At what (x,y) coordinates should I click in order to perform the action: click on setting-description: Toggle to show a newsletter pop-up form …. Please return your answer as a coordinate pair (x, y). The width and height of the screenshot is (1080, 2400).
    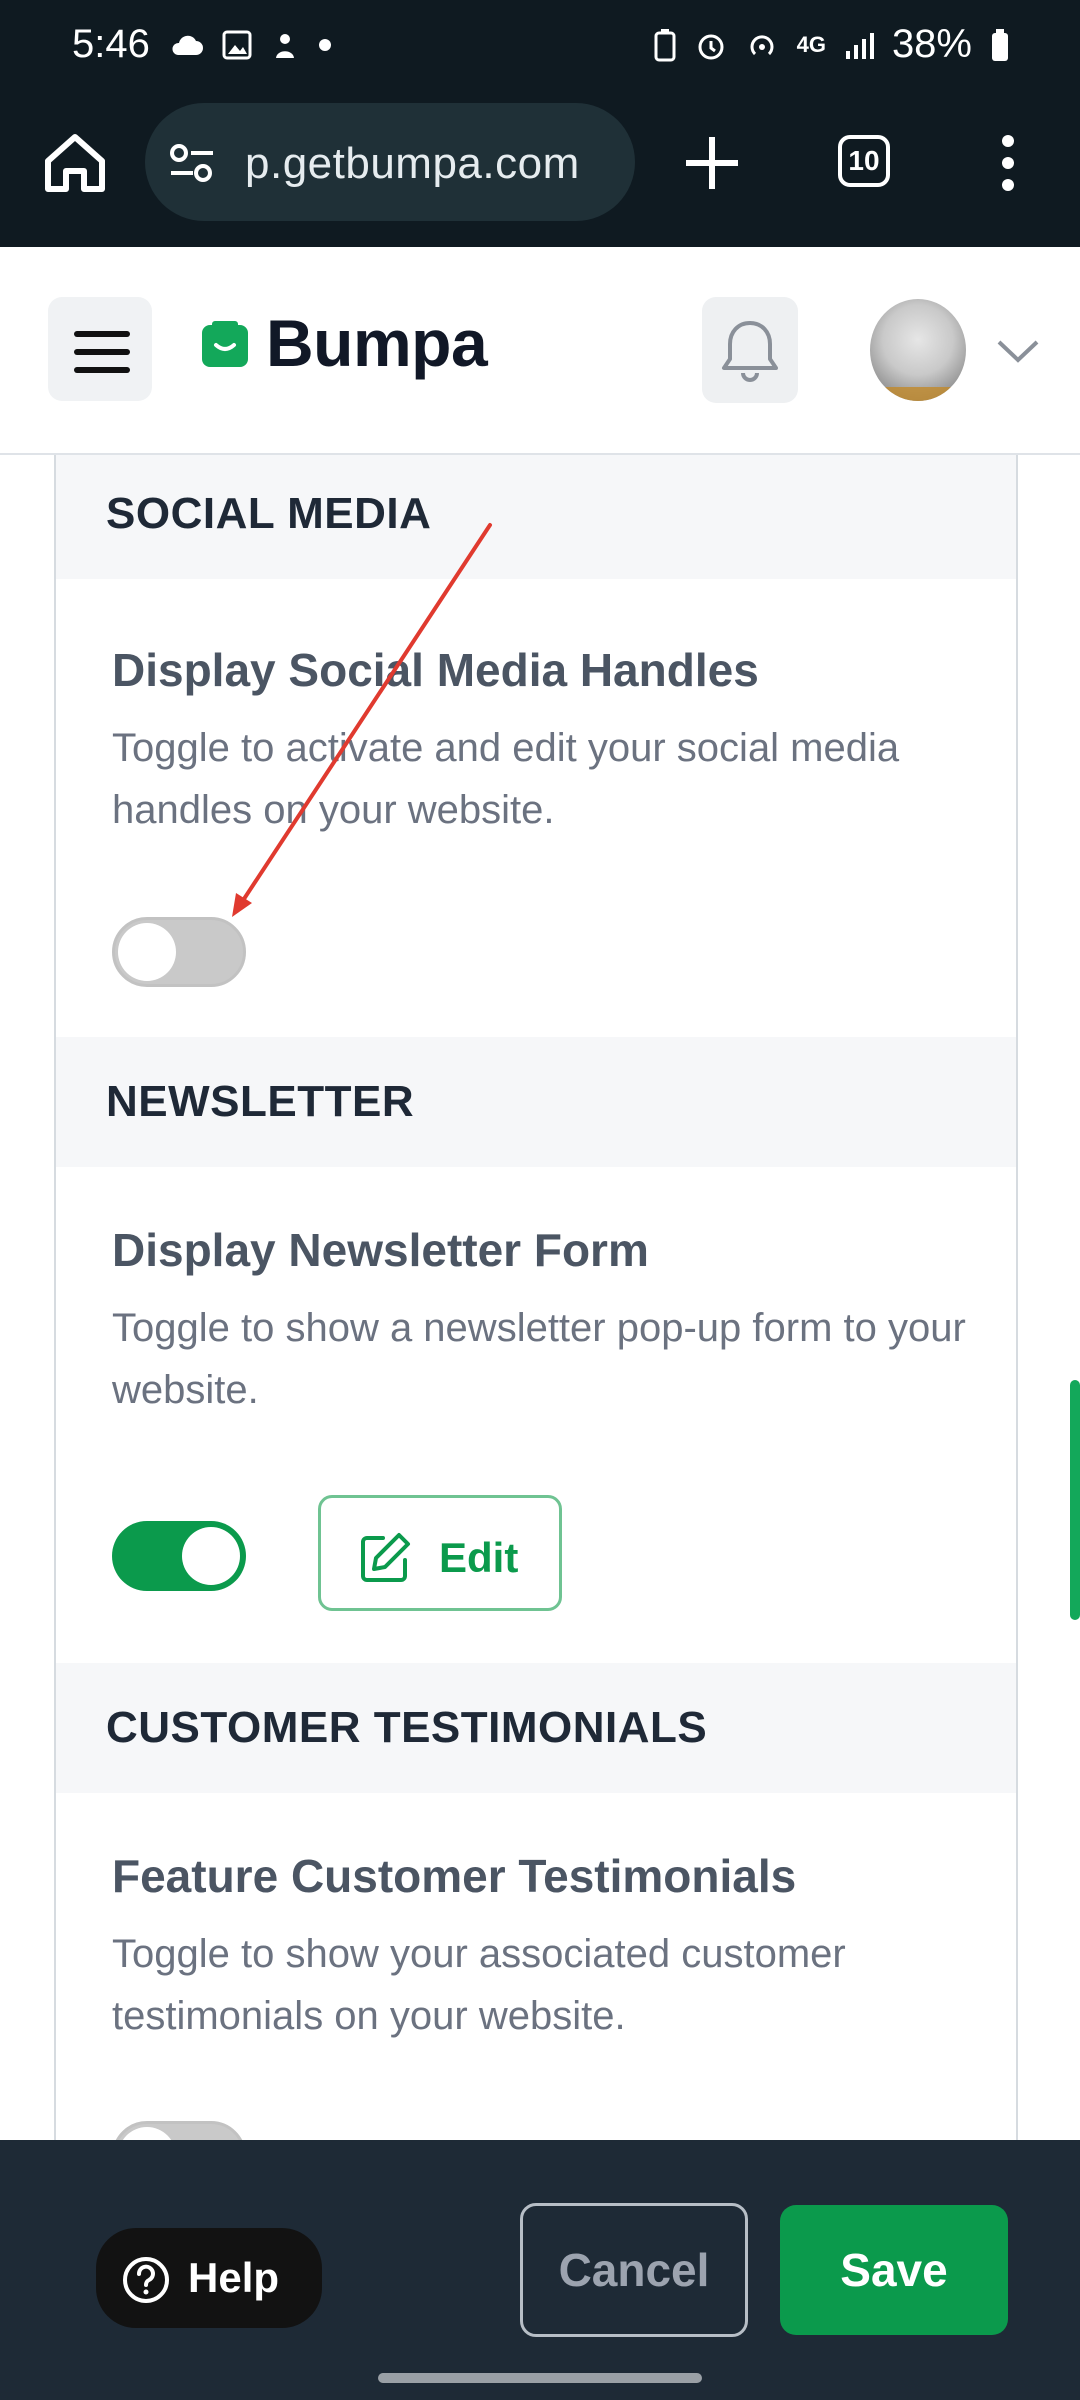
    Looking at the image, I should click on (539, 1359).